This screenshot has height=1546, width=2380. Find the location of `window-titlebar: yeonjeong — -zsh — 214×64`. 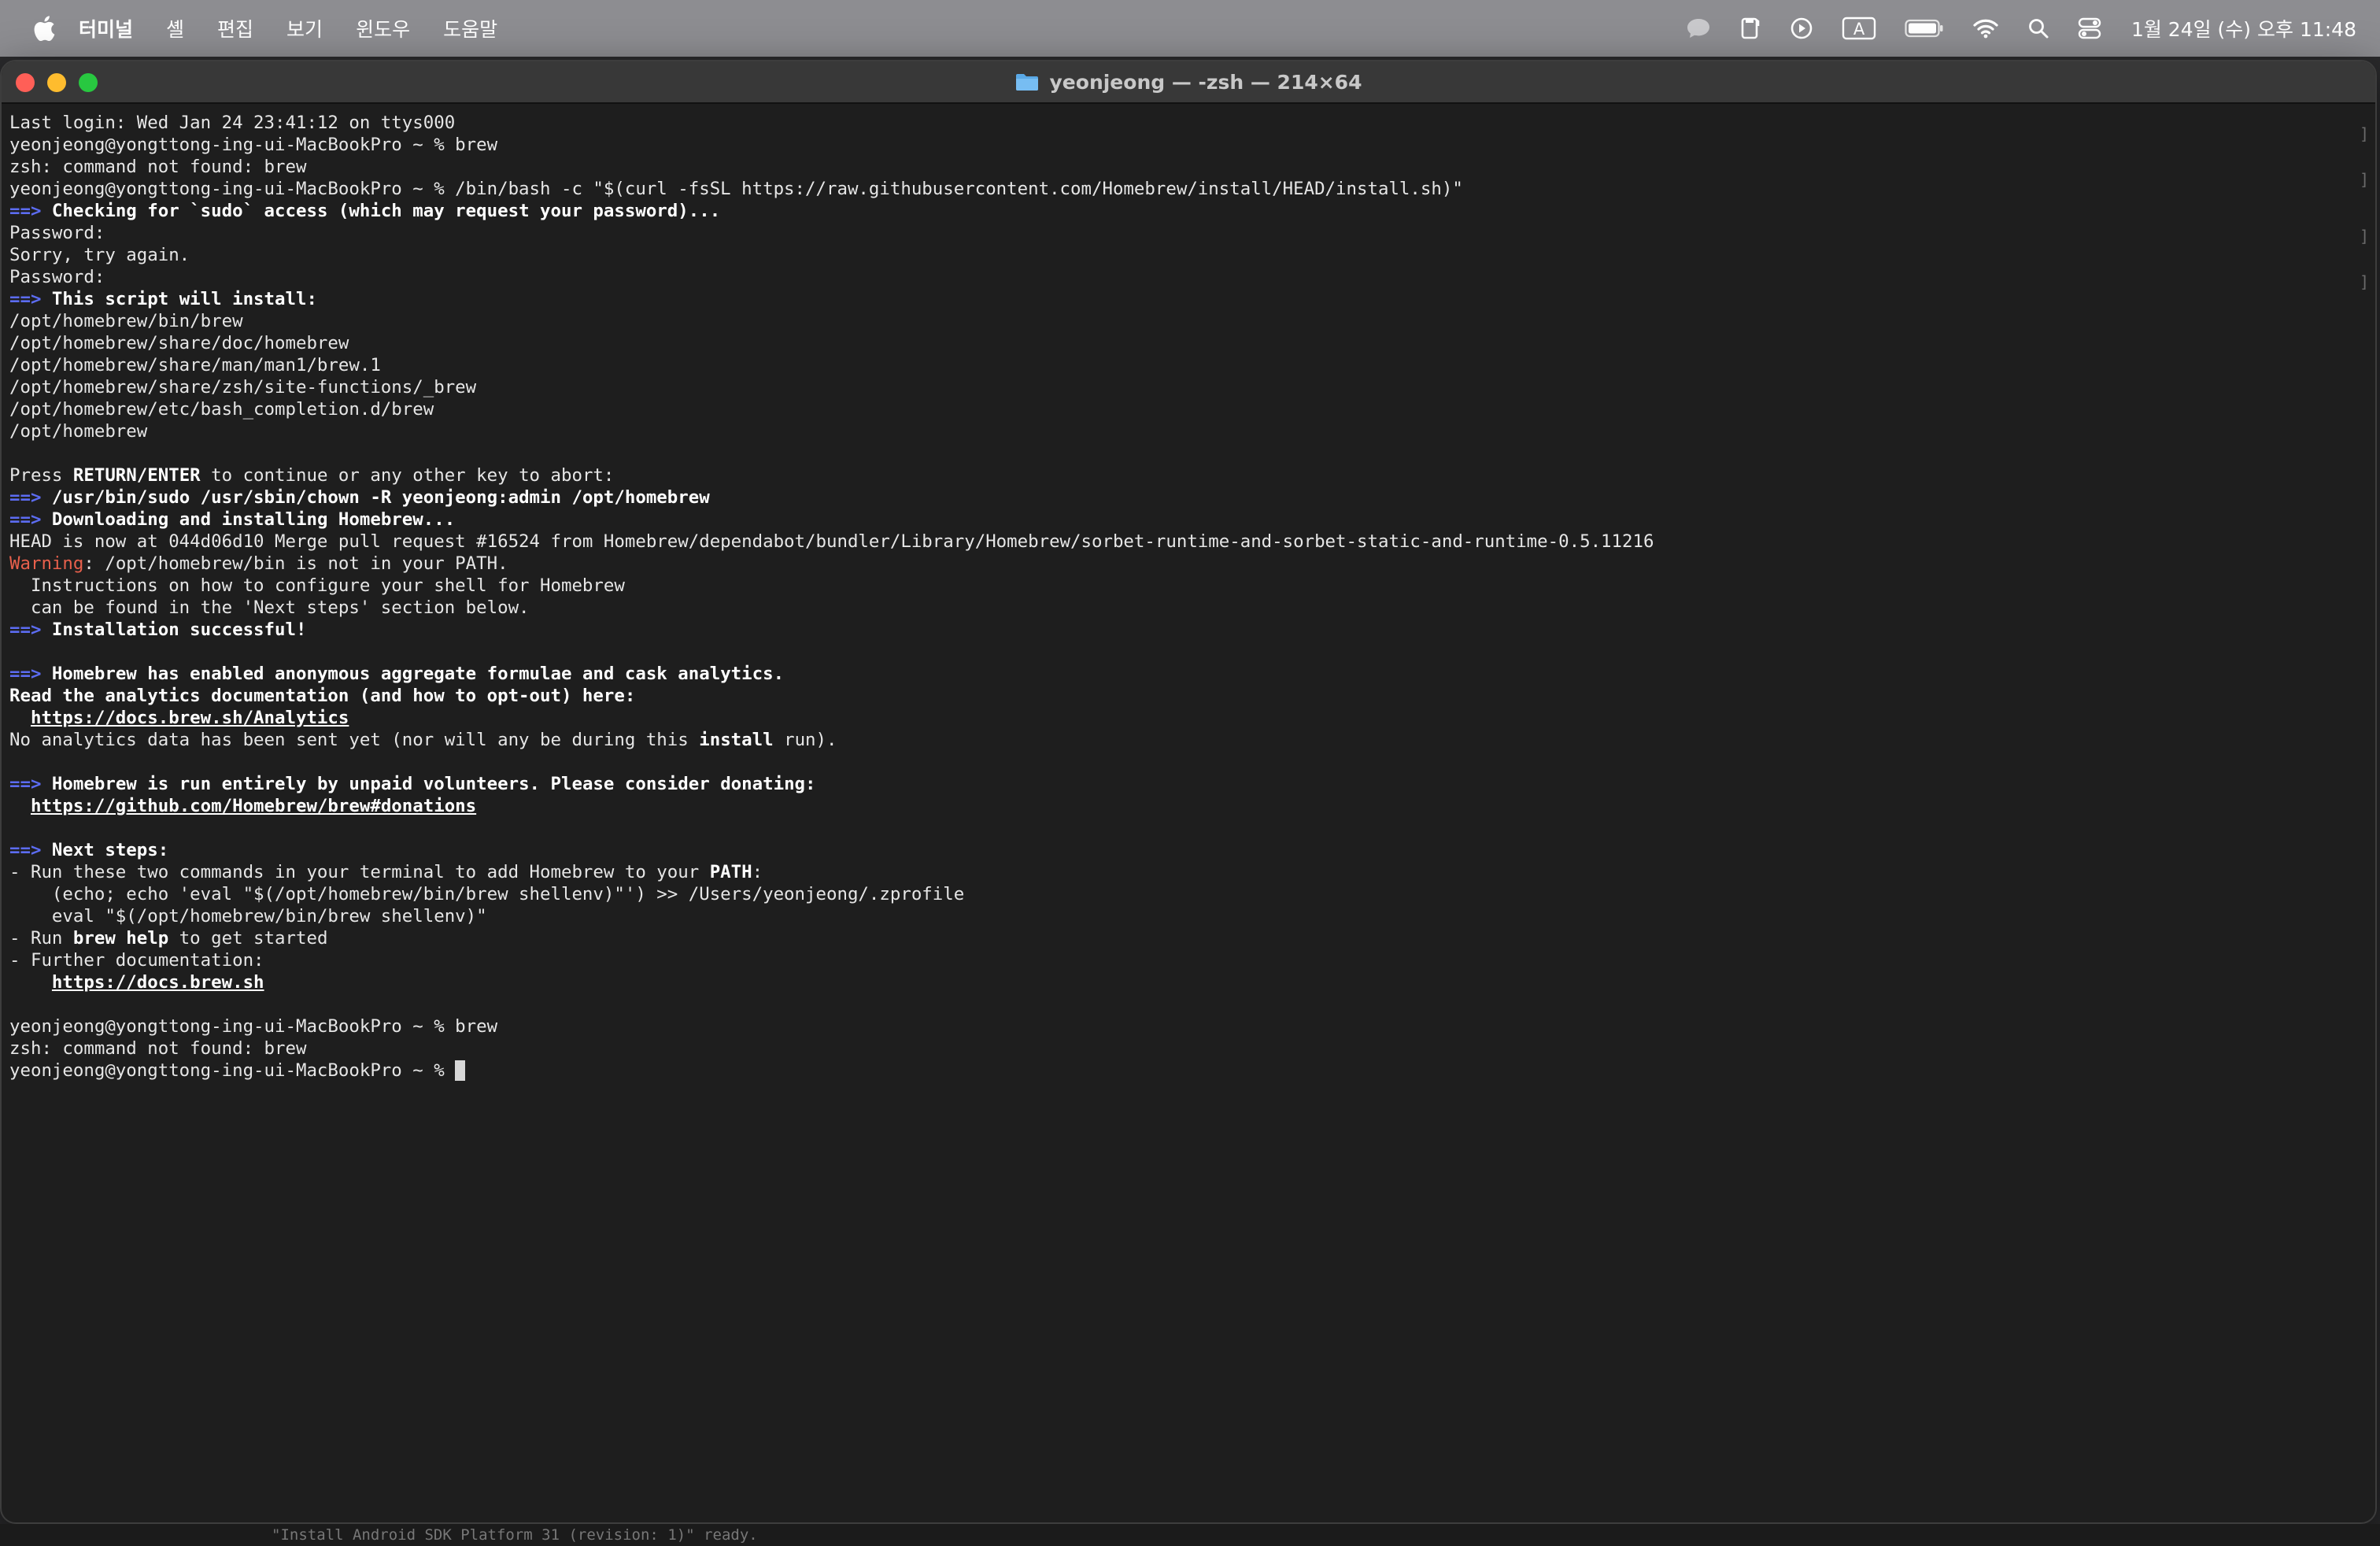

window-titlebar: yeonjeong — -zsh — 214×64 is located at coordinates (1188, 82).